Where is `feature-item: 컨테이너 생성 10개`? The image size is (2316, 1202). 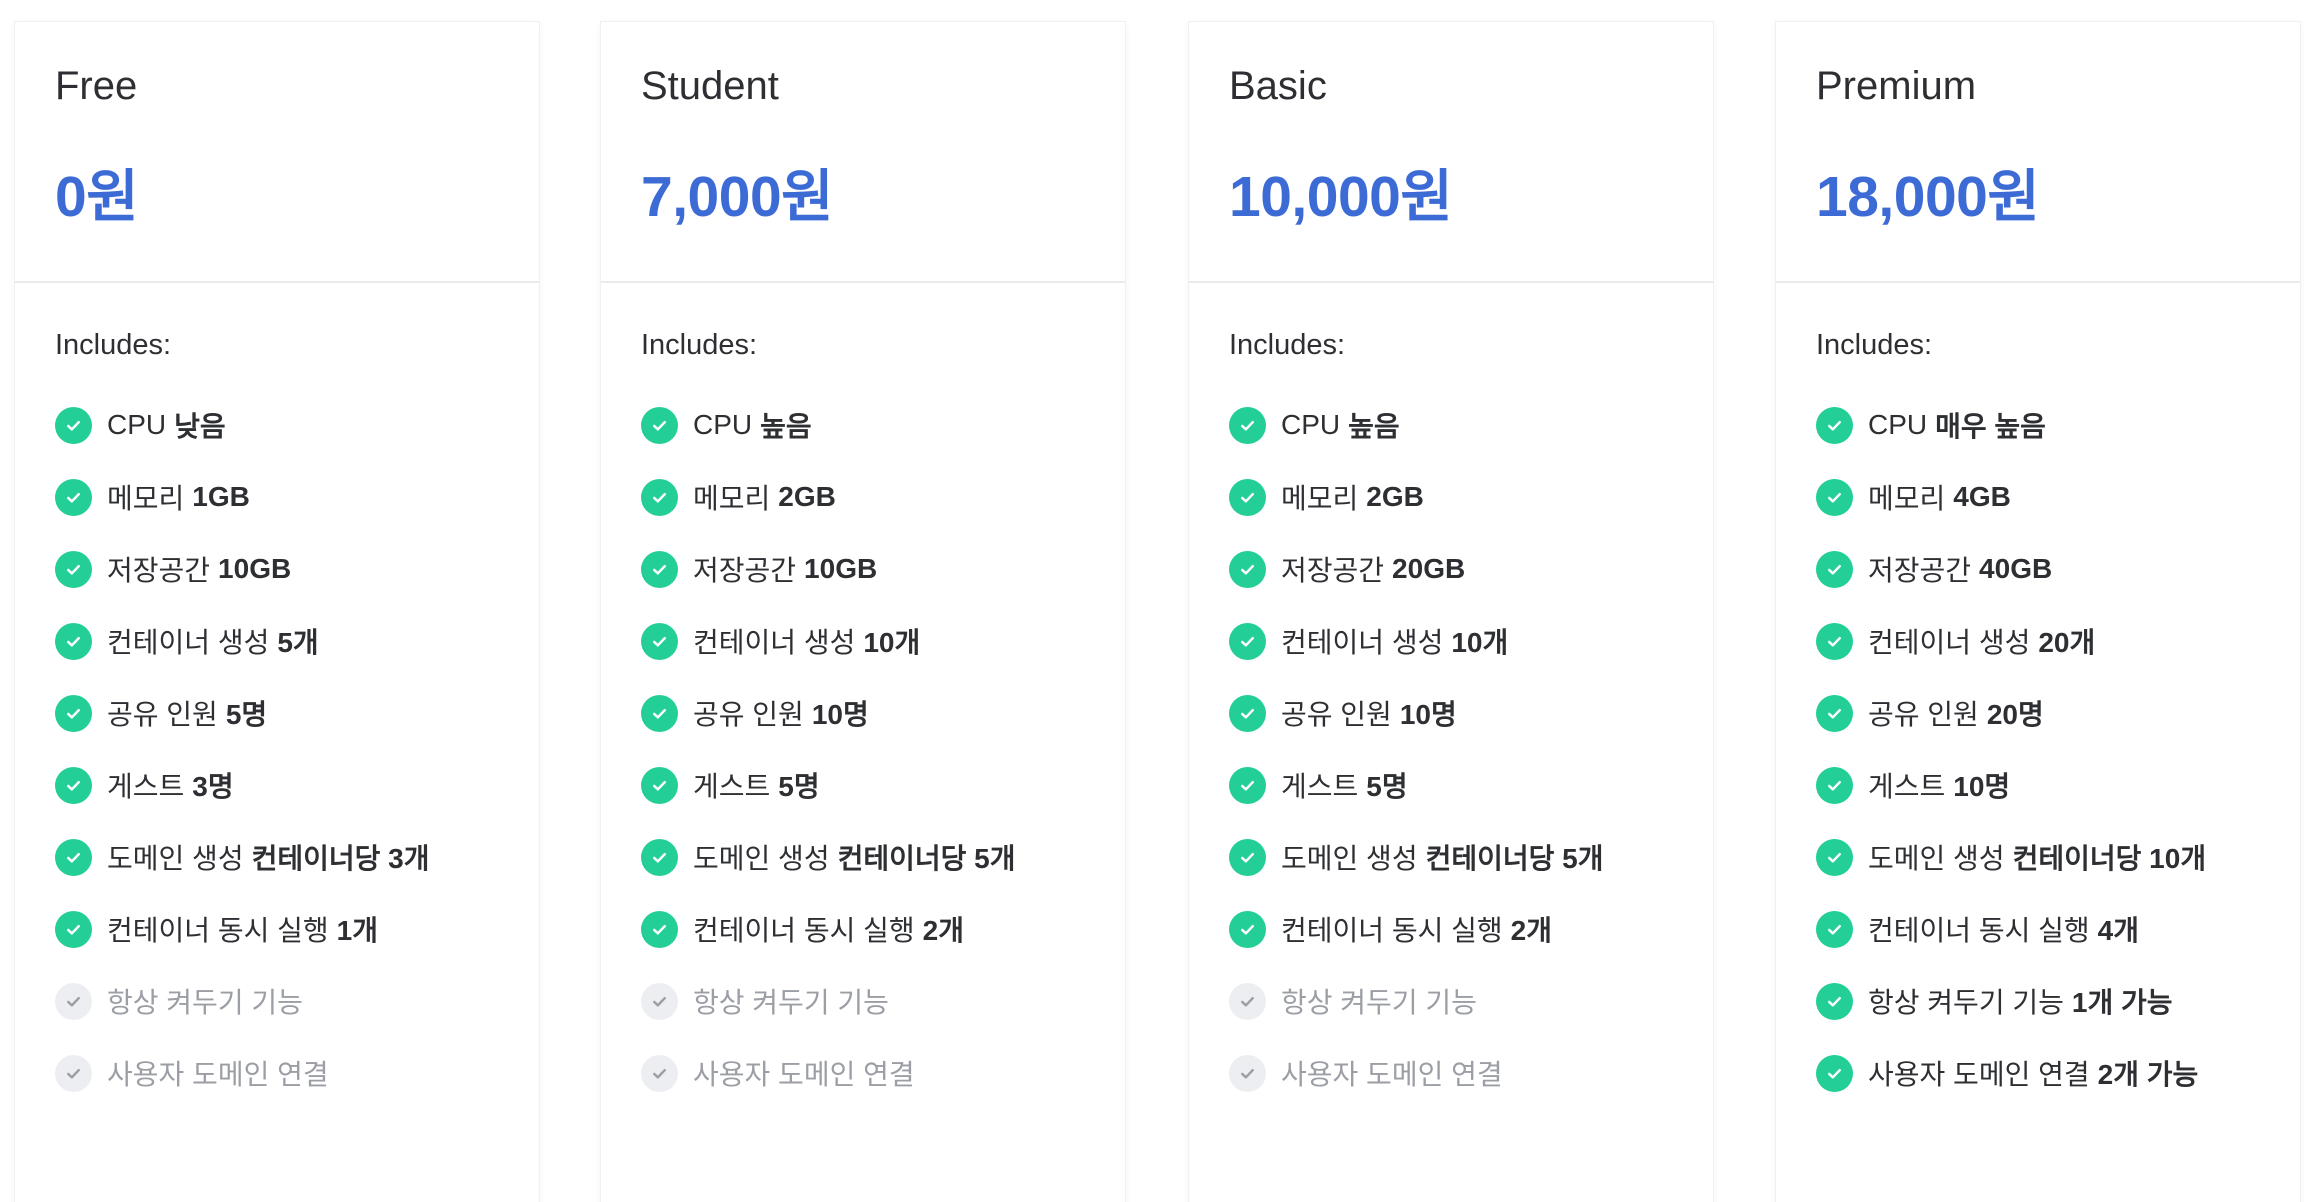 feature-item: 컨테이너 생성 10개 is located at coordinates (863, 641).